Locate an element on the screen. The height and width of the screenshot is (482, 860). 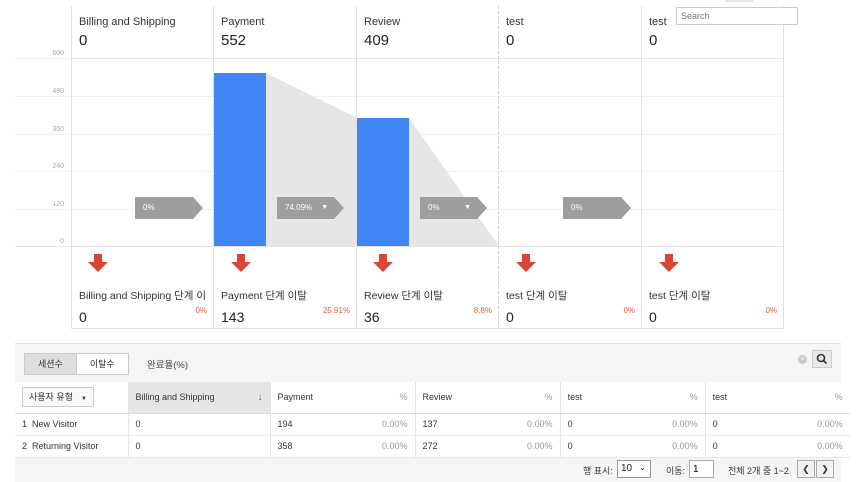
stage-name: Billing and Shipping is located at coordinates (127, 22).